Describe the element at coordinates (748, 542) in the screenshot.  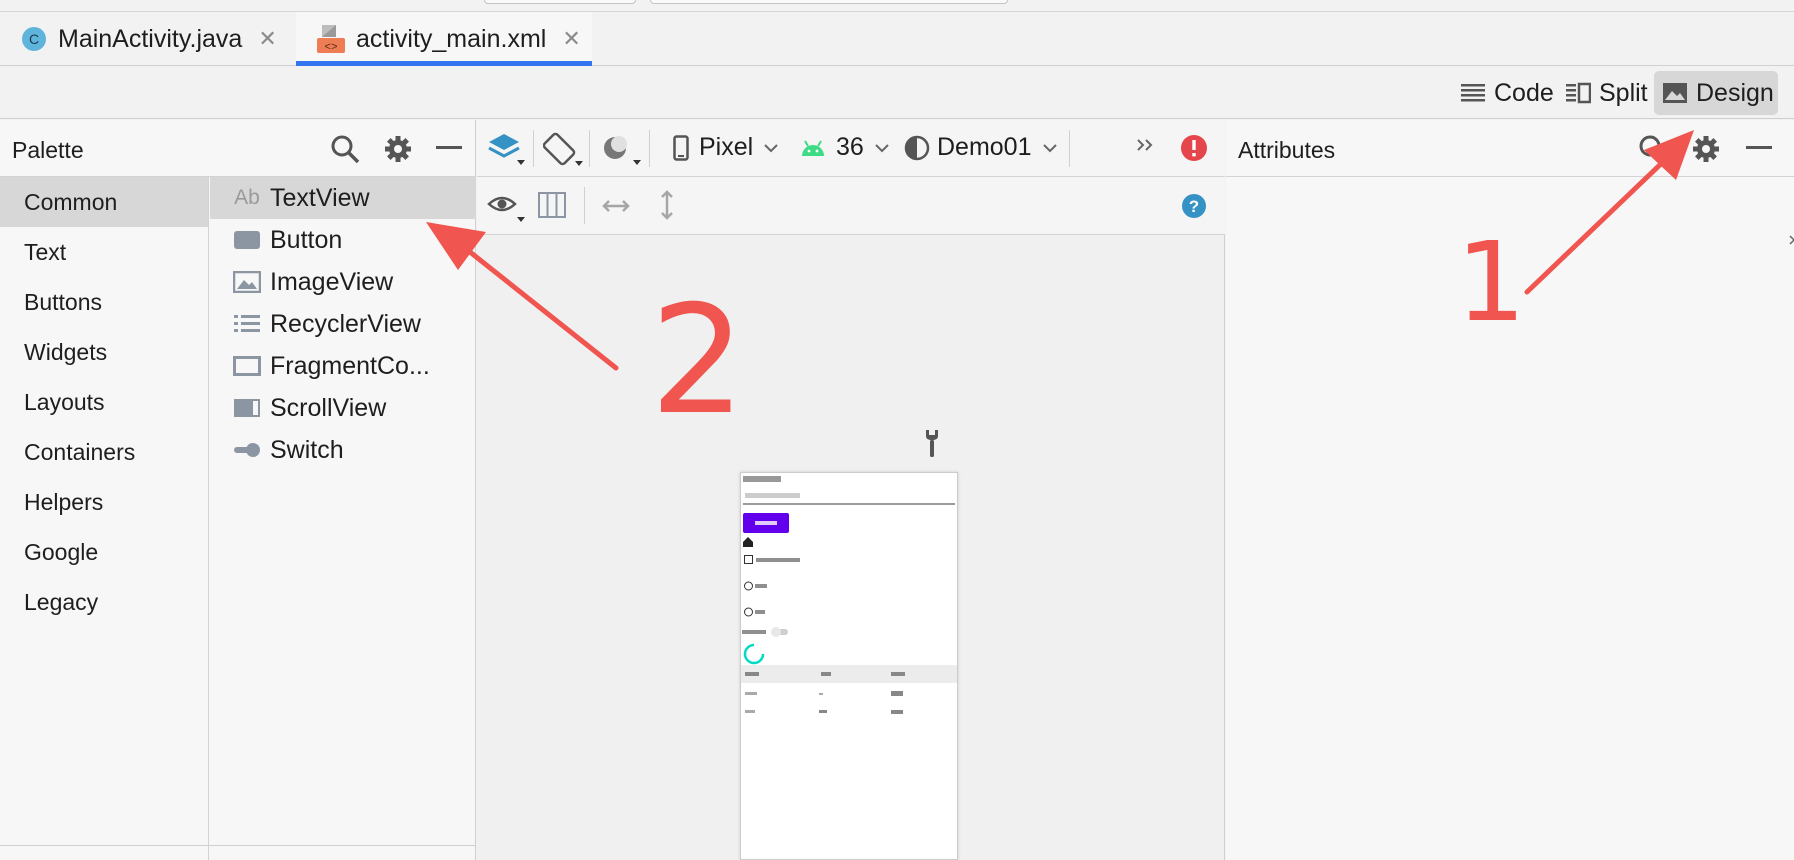
I see `preview-imageview` at that location.